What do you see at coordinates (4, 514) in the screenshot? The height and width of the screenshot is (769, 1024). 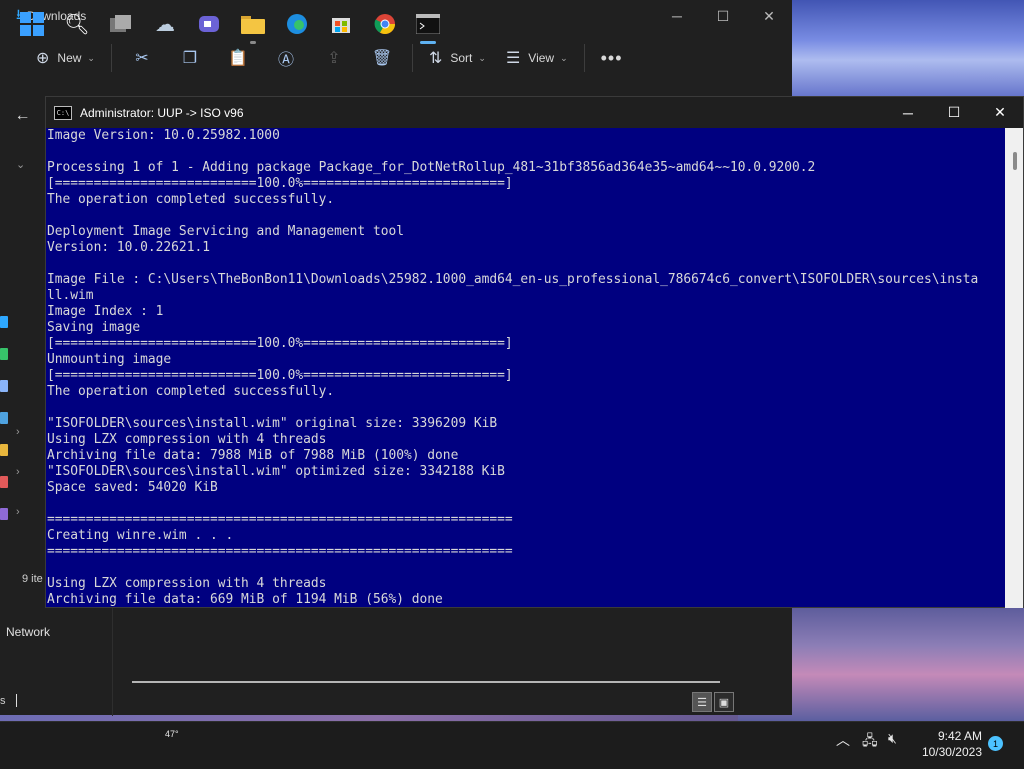 I see `videos-icon` at bounding box center [4, 514].